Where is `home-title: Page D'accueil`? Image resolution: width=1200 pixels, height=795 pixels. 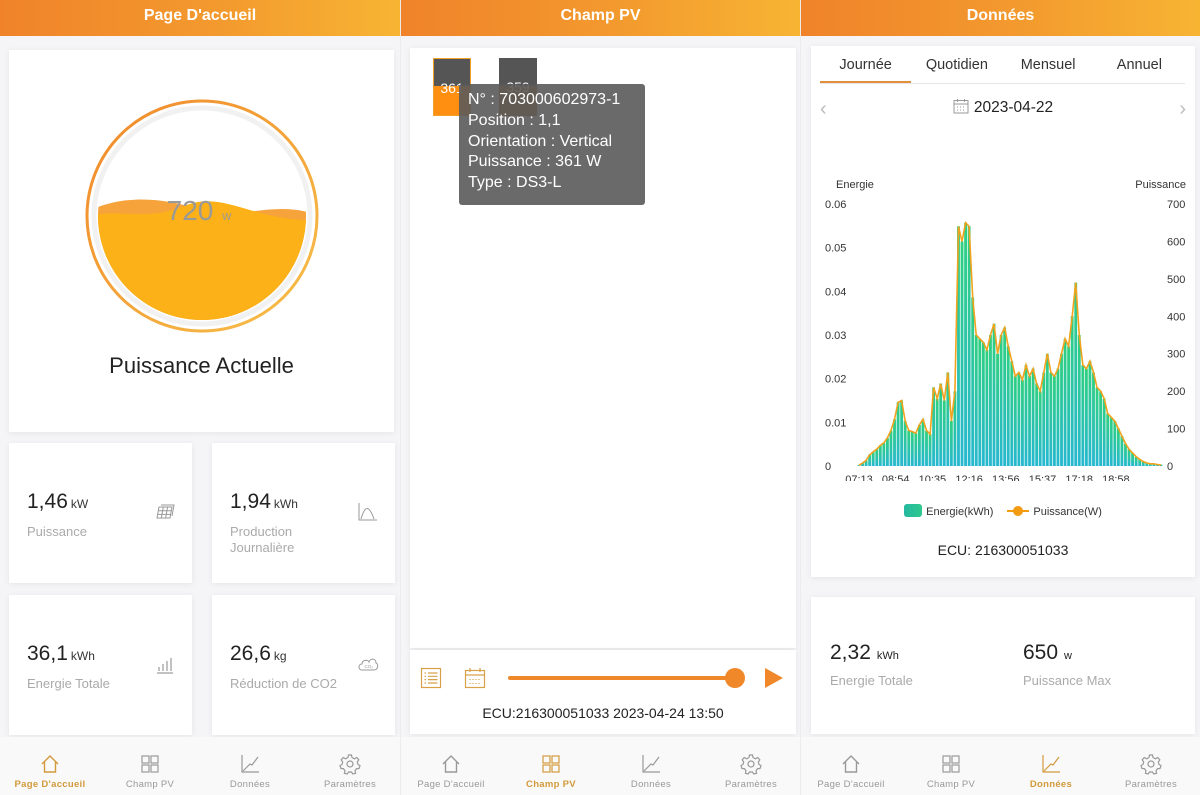 home-title: Page D'accueil is located at coordinates (200, 18).